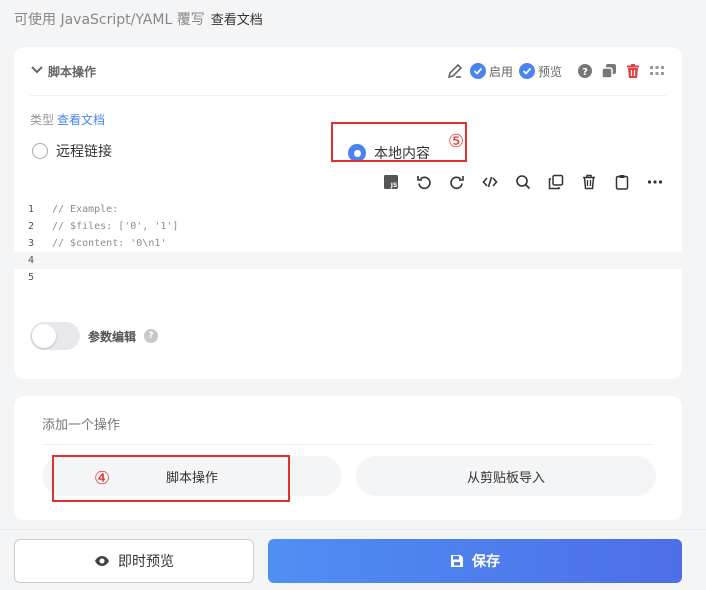  I want to click on type-row: 类型 查看文档, so click(67, 119).